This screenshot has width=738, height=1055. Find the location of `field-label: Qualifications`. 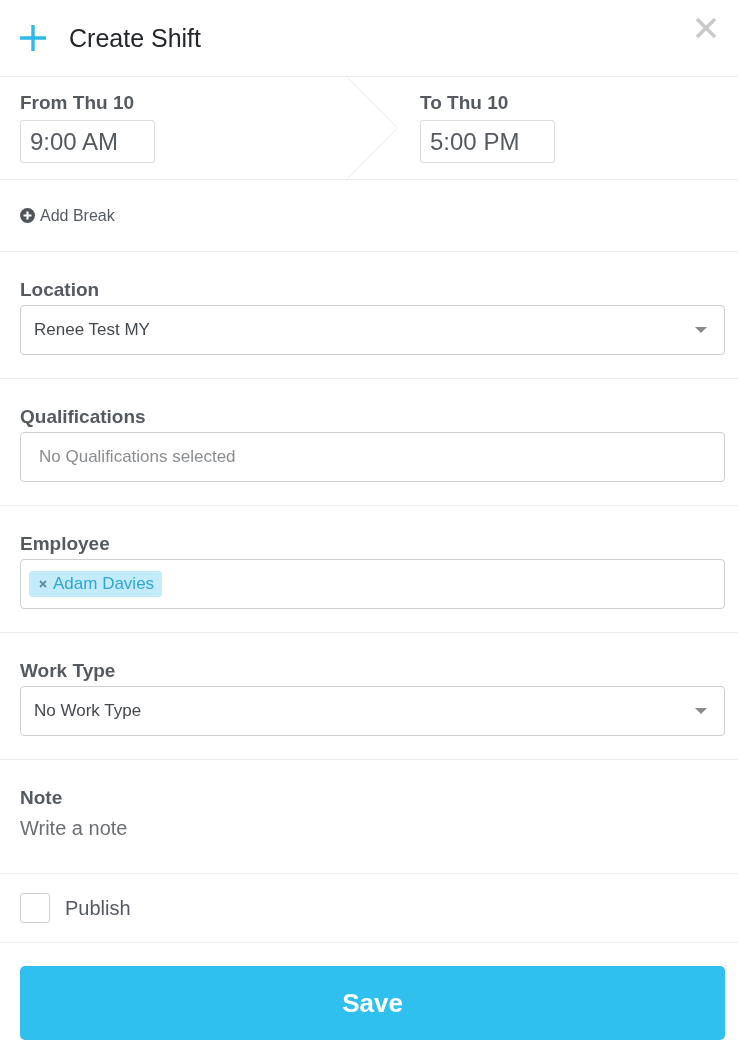

field-label: Qualifications is located at coordinates (83, 417).